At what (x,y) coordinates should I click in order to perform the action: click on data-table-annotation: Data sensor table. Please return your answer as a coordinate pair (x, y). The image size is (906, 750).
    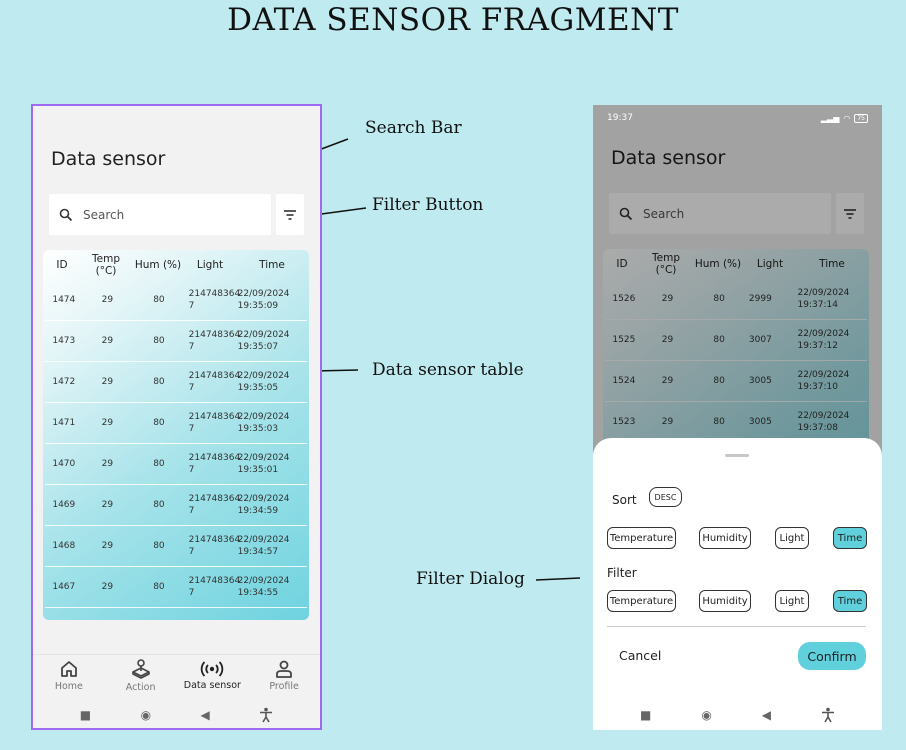
    Looking at the image, I should click on (448, 370).